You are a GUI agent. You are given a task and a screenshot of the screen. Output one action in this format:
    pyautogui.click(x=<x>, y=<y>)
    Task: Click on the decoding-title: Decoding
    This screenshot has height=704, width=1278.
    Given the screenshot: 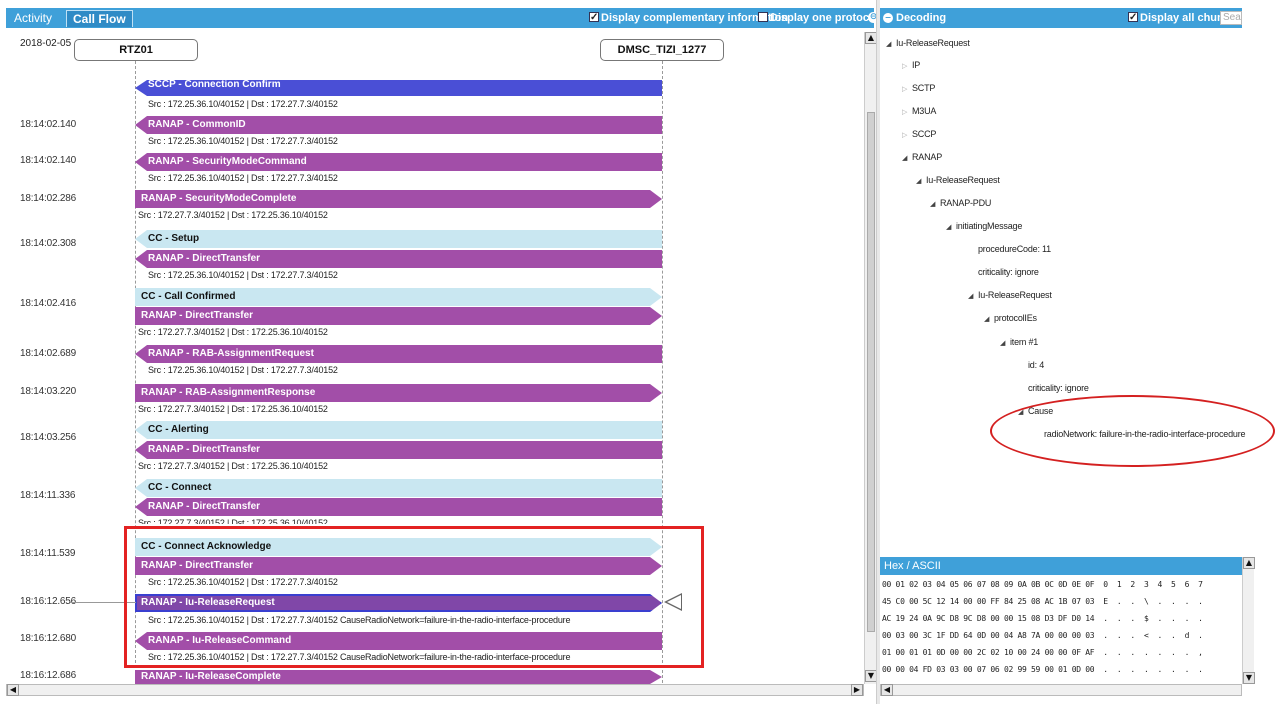 What is the action you would take?
    pyautogui.click(x=921, y=18)
    